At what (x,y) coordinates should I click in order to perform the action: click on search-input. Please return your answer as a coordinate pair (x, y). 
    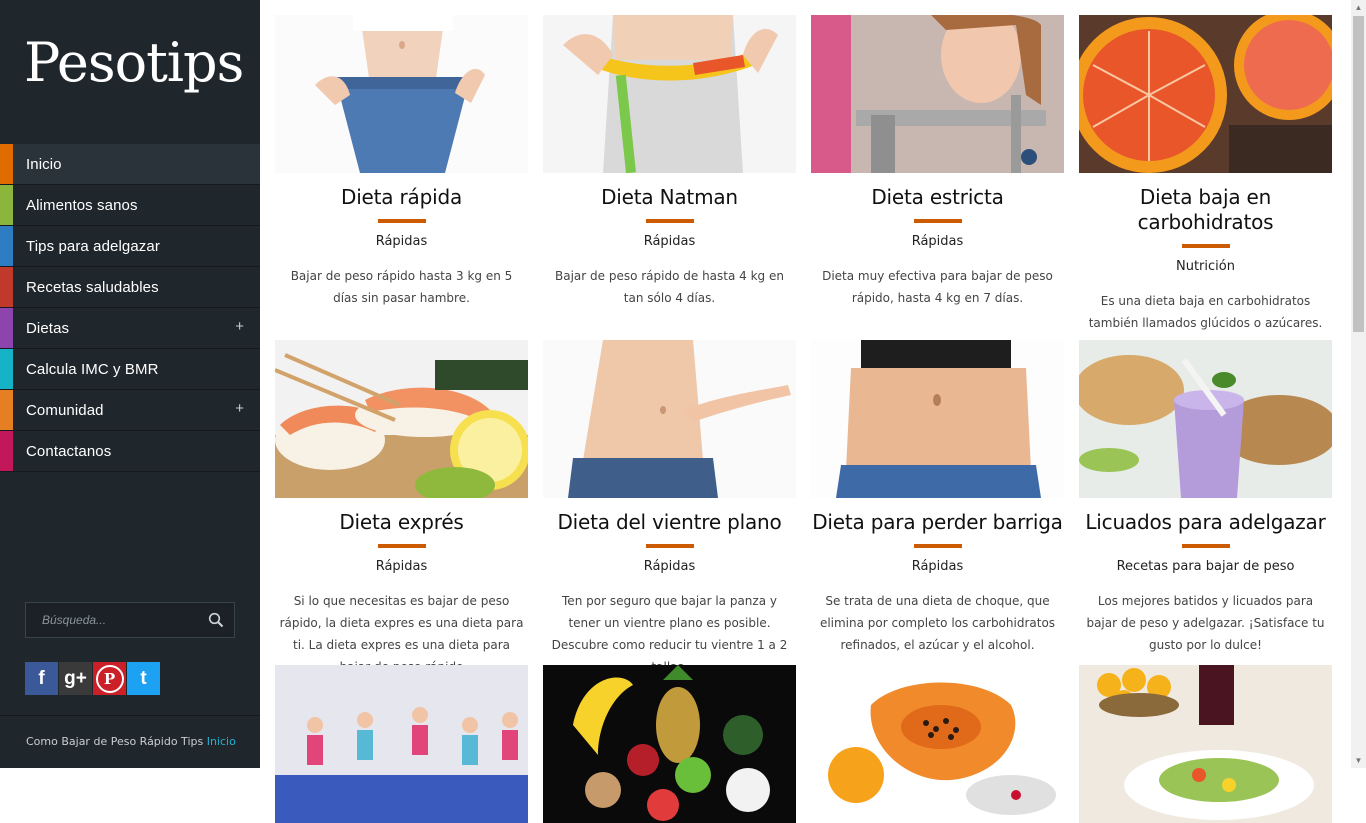
    Looking at the image, I should click on (122, 620).